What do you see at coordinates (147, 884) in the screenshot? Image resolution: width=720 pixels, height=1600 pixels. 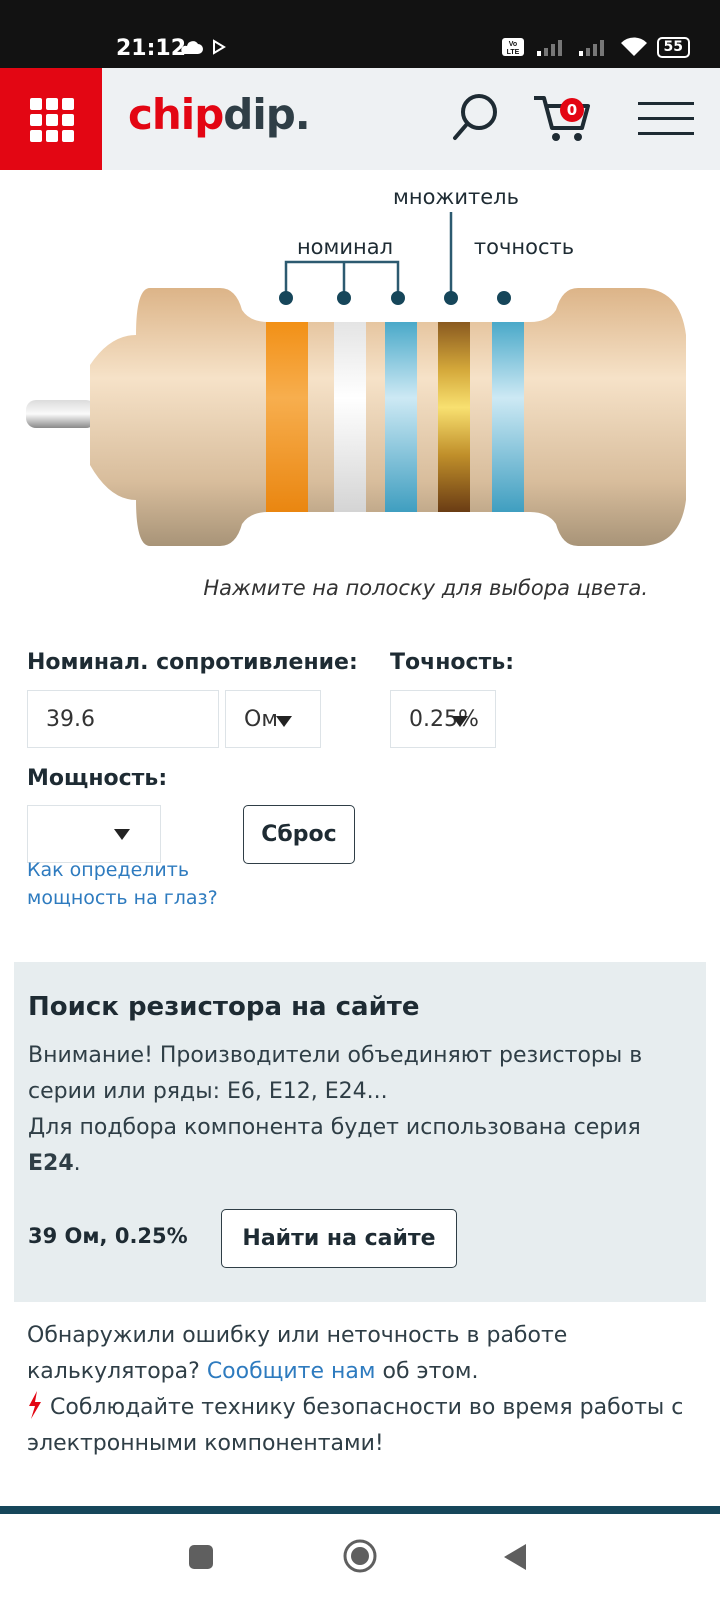 I see `power-help-link: Как определить мощность на глаз?` at bounding box center [147, 884].